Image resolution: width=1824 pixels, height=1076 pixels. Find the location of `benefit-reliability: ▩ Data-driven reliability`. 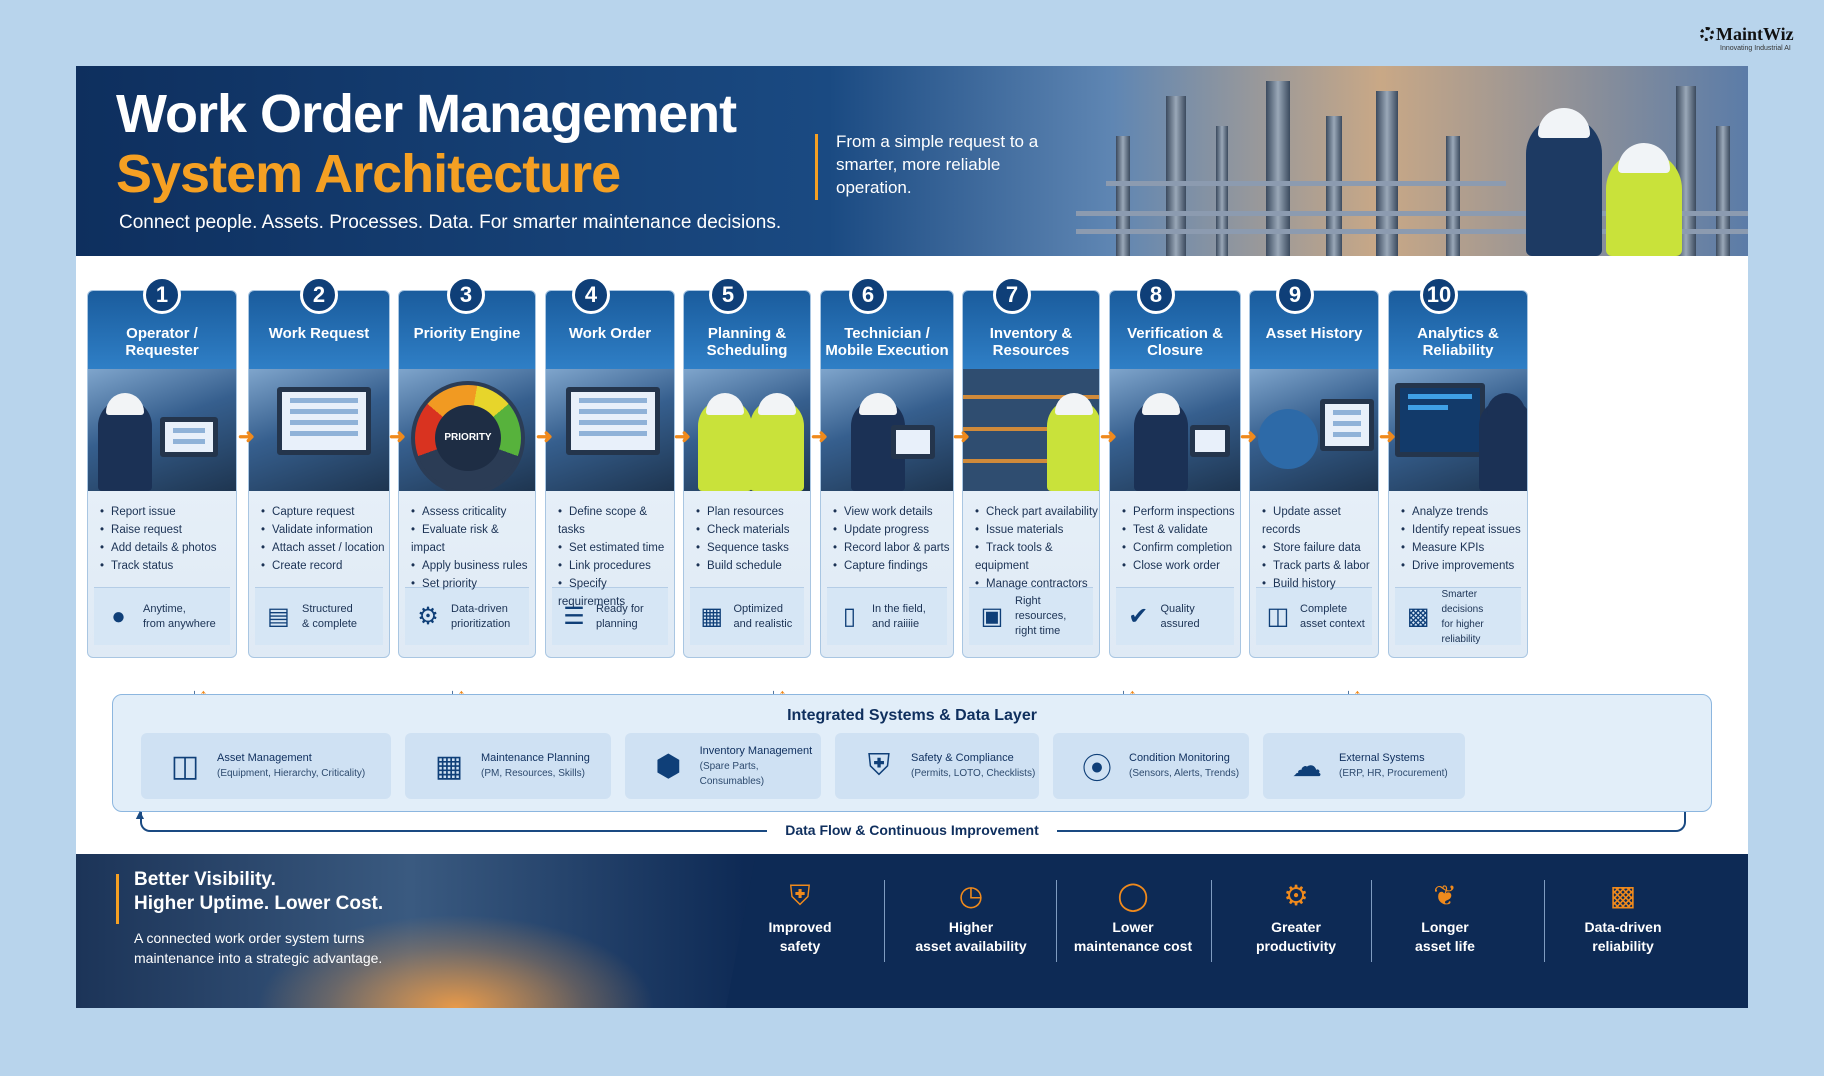

benefit-reliability: ▩ Data-driven reliability is located at coordinates (1623, 918).